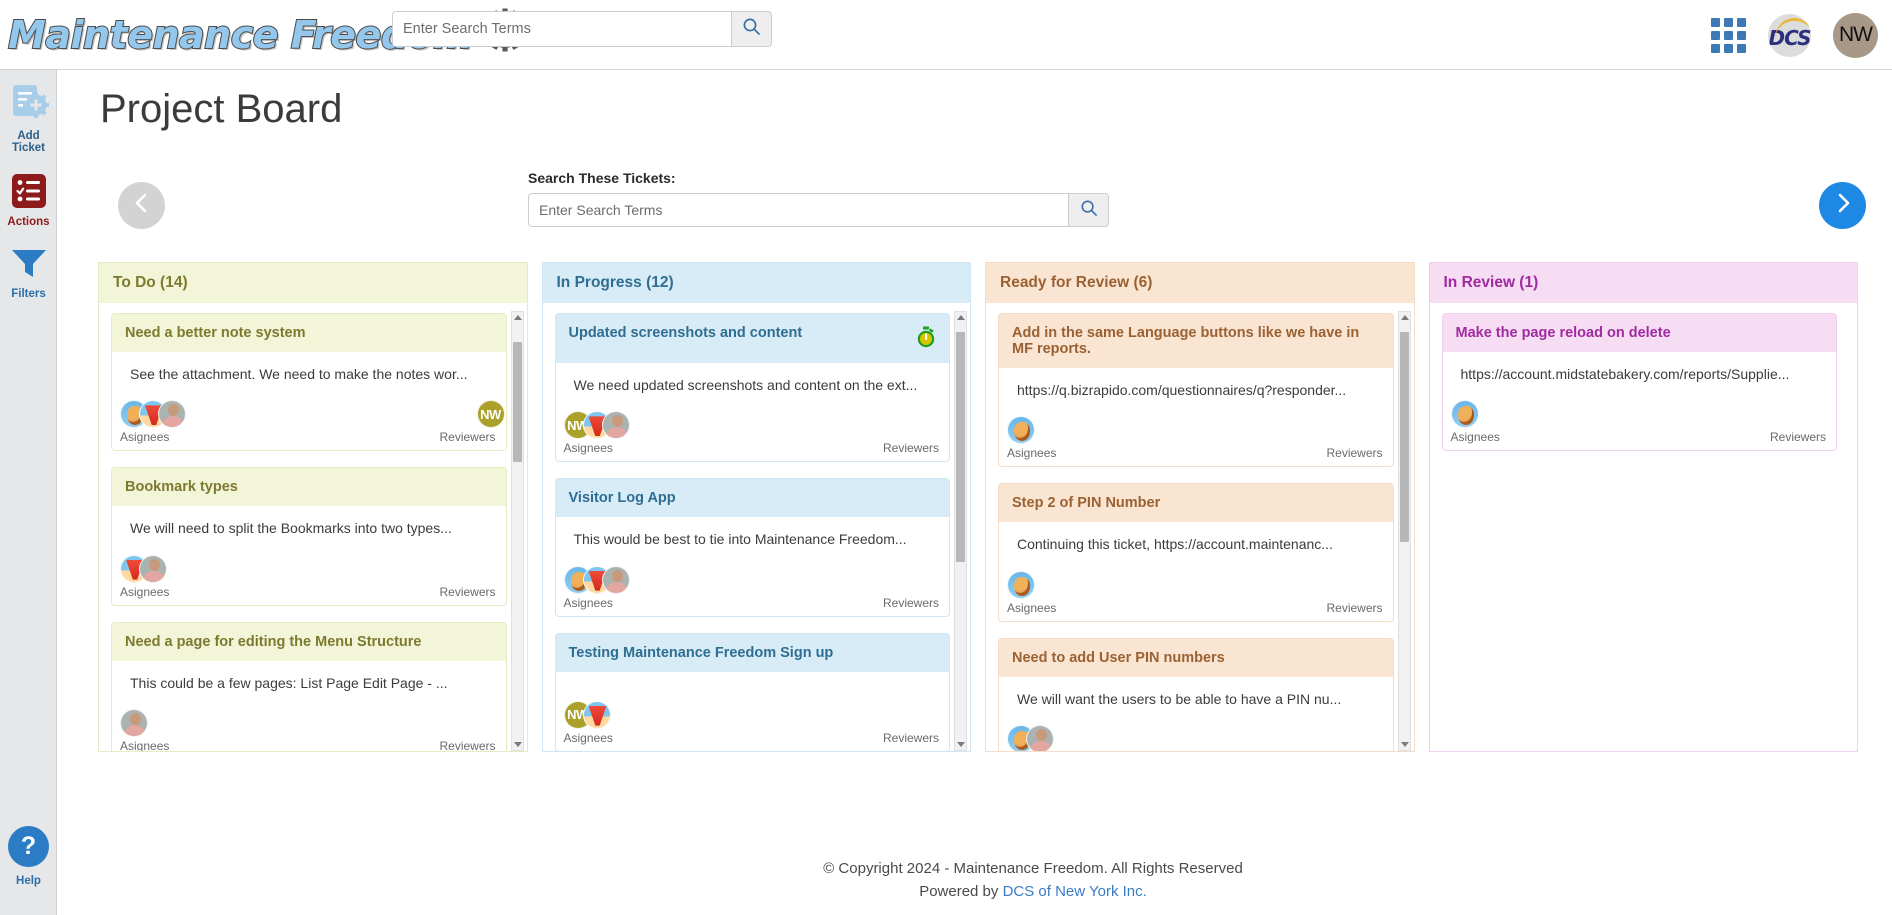 This screenshot has height=915, width=1892. Describe the element at coordinates (309, 487) in the screenshot. I see `ticket-card-header: Bookmark types` at that location.